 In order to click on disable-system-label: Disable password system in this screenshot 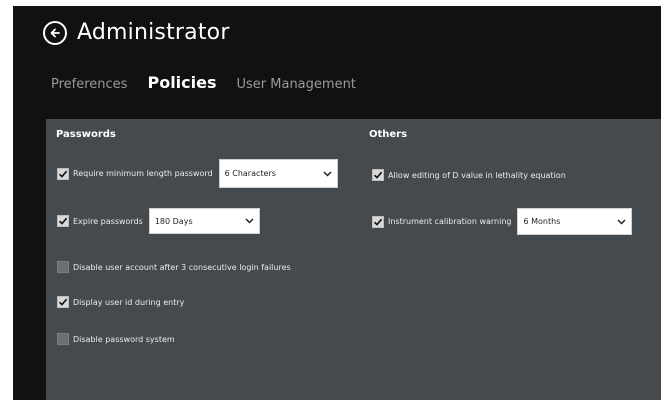, I will do `click(124, 339)`.